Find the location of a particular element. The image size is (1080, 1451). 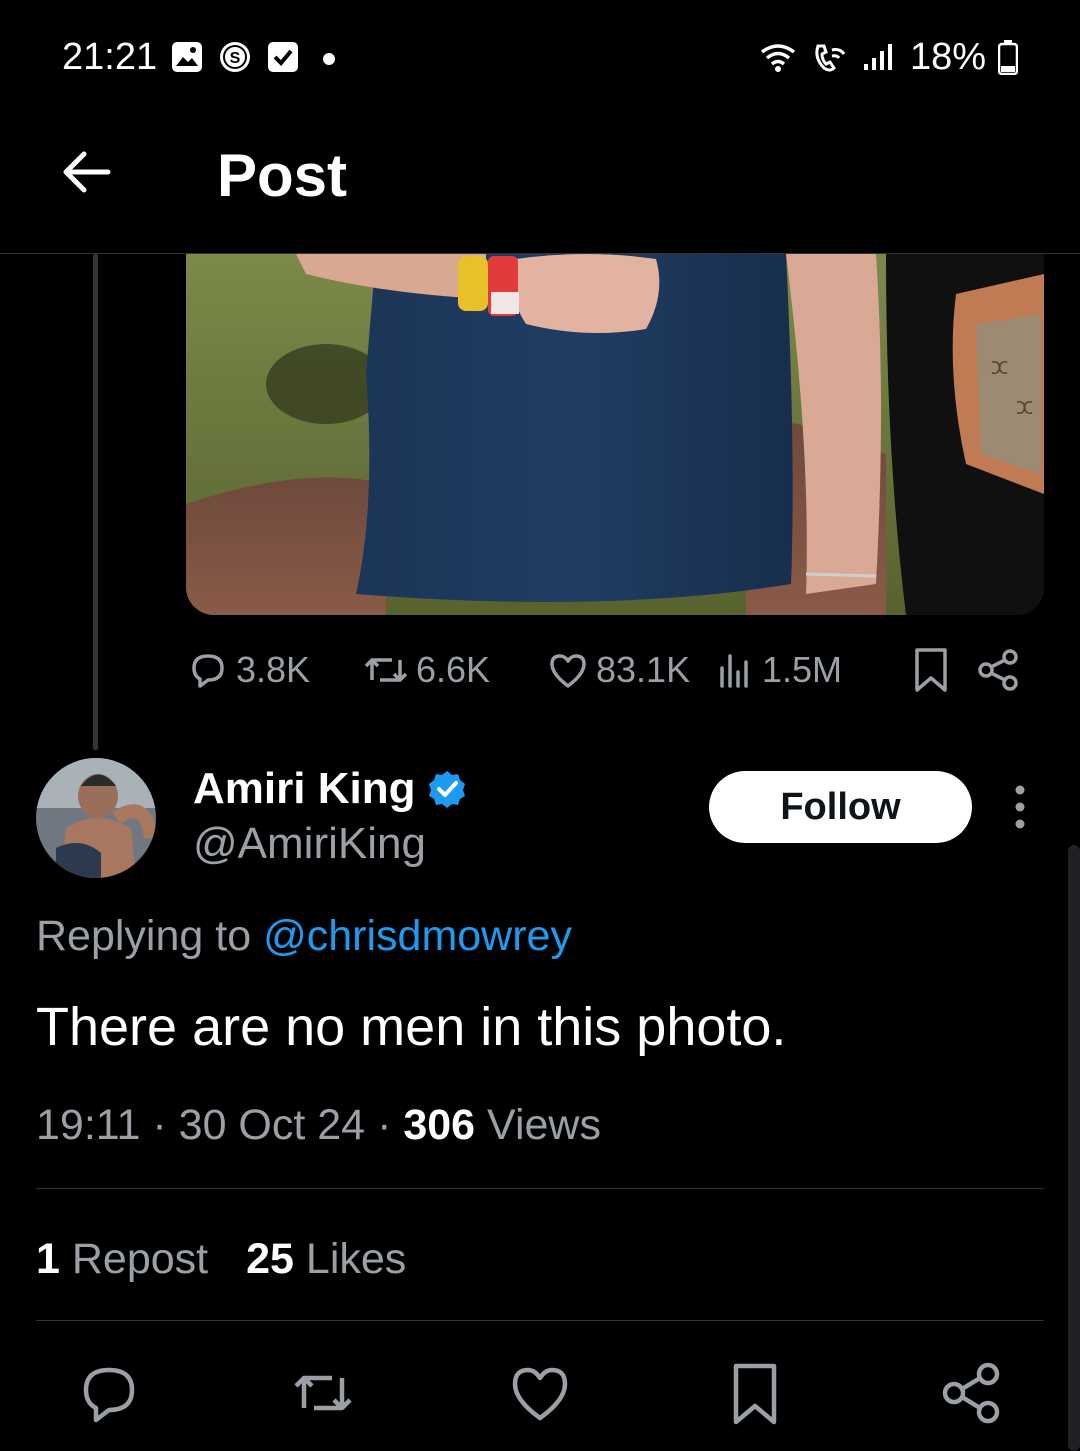

more-vertical-icon is located at coordinates (1020, 807).